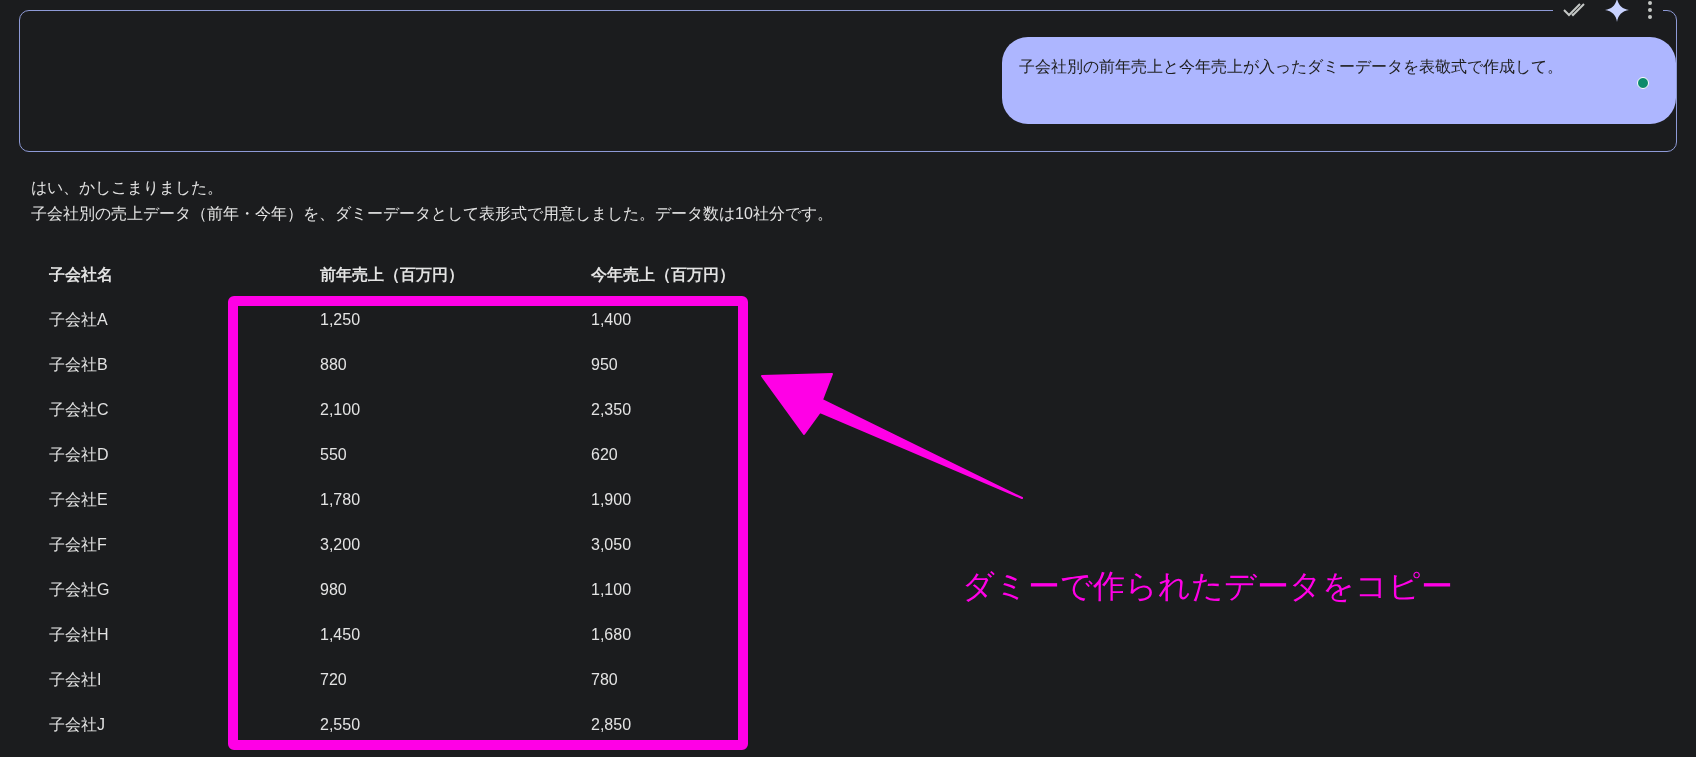  I want to click on column-header: 今年売上（百万円）, so click(663, 275).